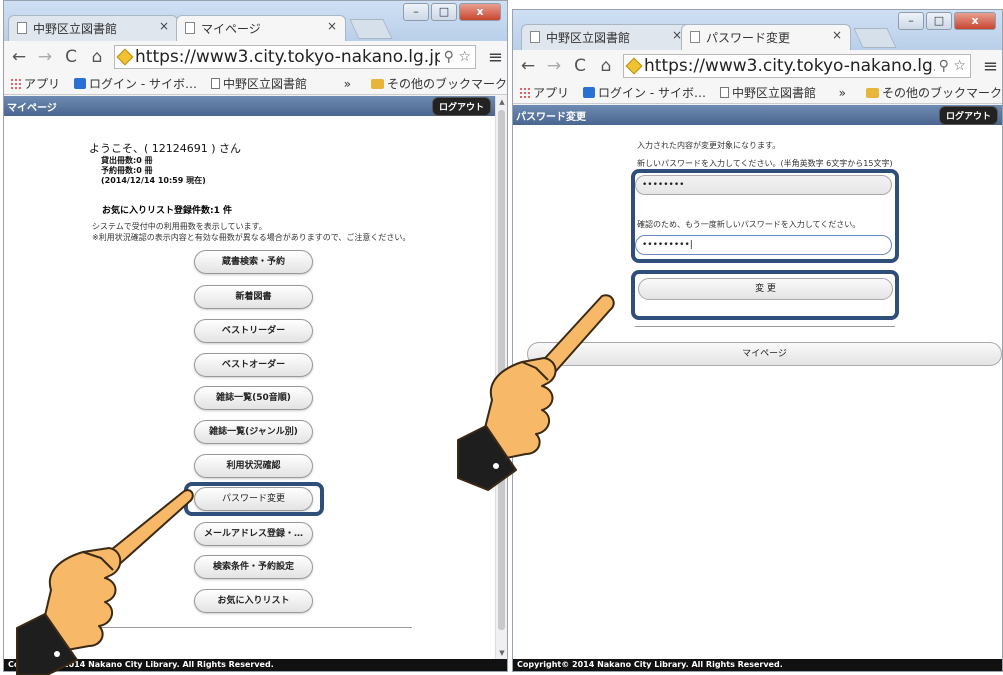  I want to click on title-bar: 中野区立図書館 × マイページ × – □ x, so click(255, 21).